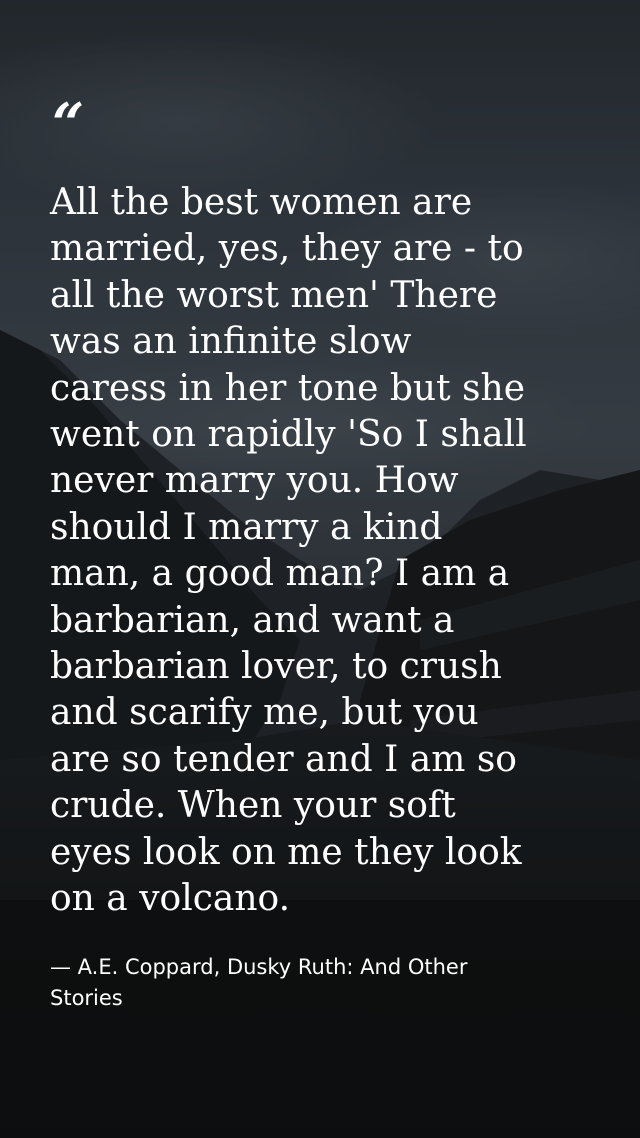 The image size is (640, 1138). Describe the element at coordinates (288, 435) in the screenshot. I see `quote-line: went on rapidly 'So I shall` at that location.